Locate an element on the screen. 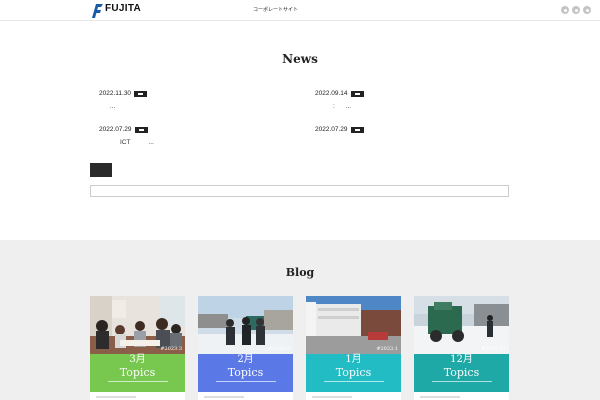 The height and width of the screenshot is (400, 600). search-input is located at coordinates (299, 191).